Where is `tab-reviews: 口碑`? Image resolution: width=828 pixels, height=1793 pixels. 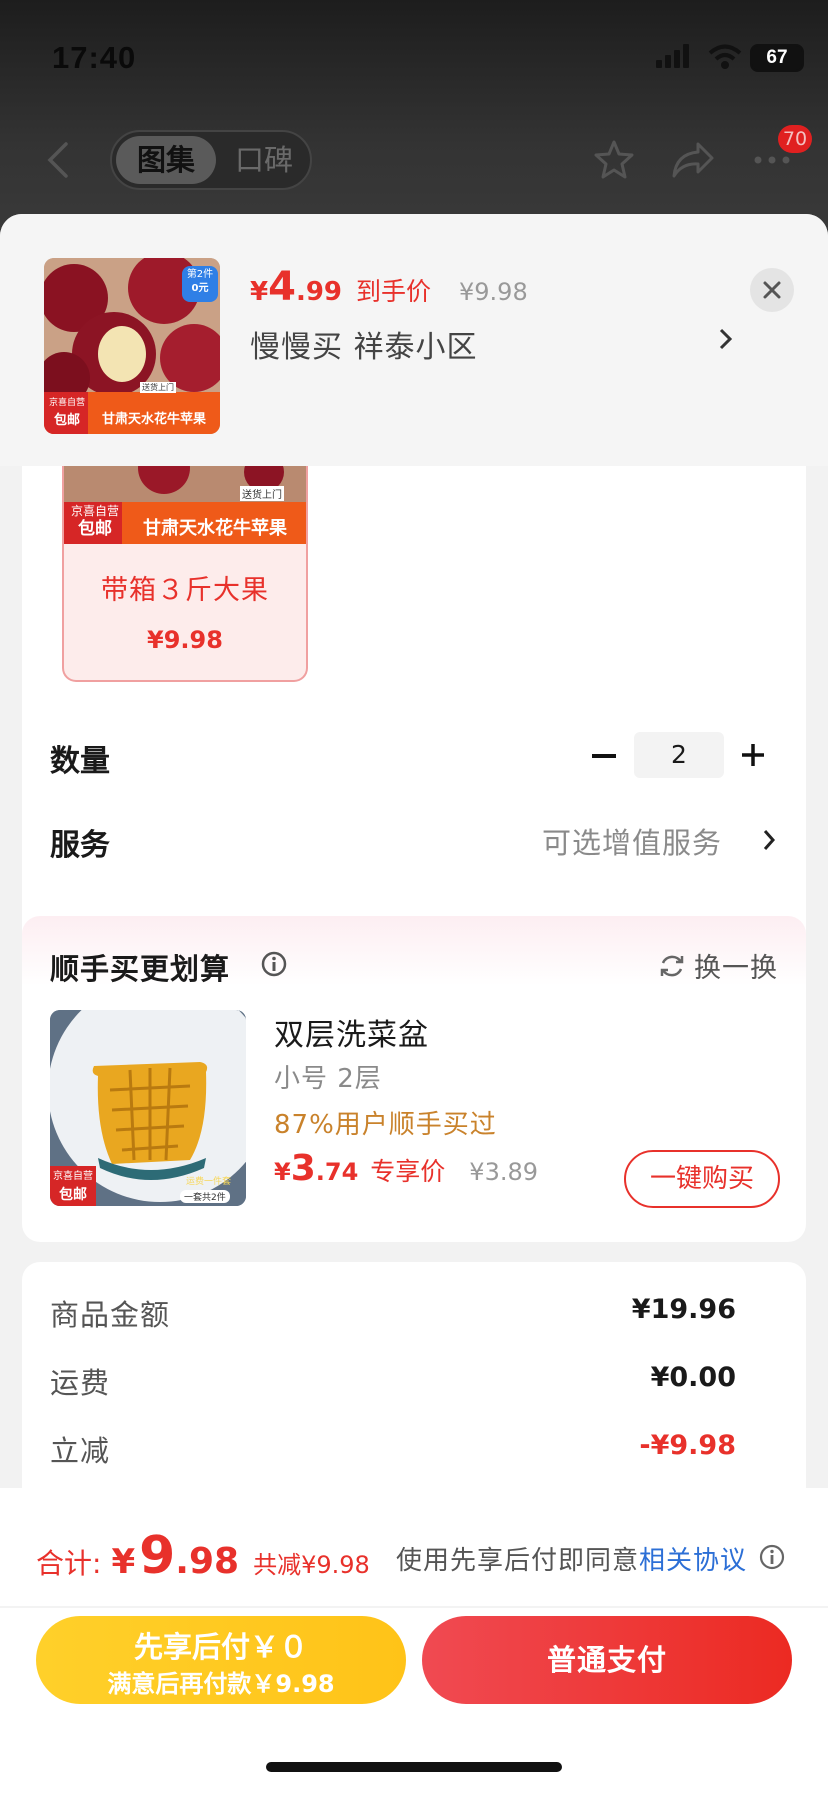
tab-reviews: 口碑 is located at coordinates (264, 160).